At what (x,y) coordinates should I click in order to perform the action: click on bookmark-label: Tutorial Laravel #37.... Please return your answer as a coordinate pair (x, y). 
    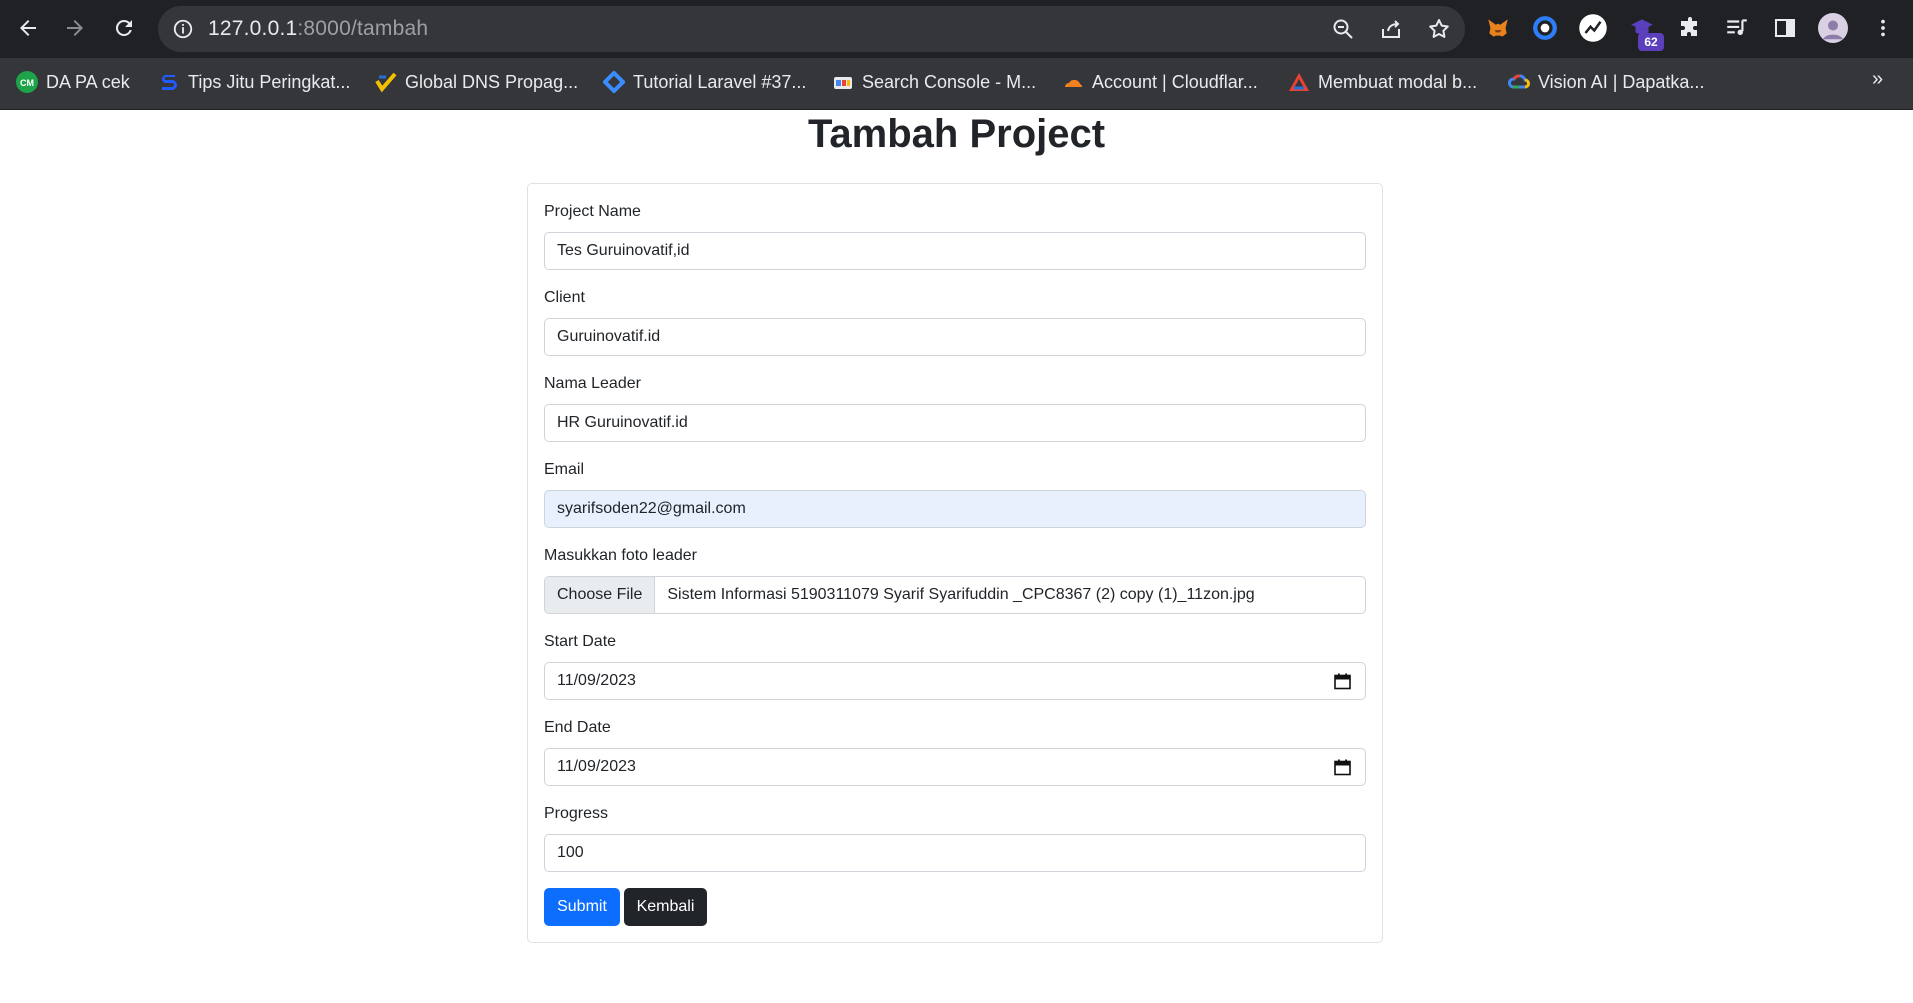
    Looking at the image, I should click on (720, 81).